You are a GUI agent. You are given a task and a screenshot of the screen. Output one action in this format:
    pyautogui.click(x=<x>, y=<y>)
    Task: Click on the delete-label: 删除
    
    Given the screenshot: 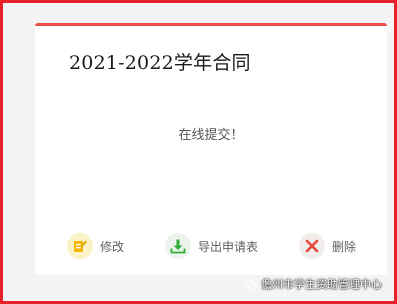 What is the action you would take?
    pyautogui.click(x=344, y=246)
    